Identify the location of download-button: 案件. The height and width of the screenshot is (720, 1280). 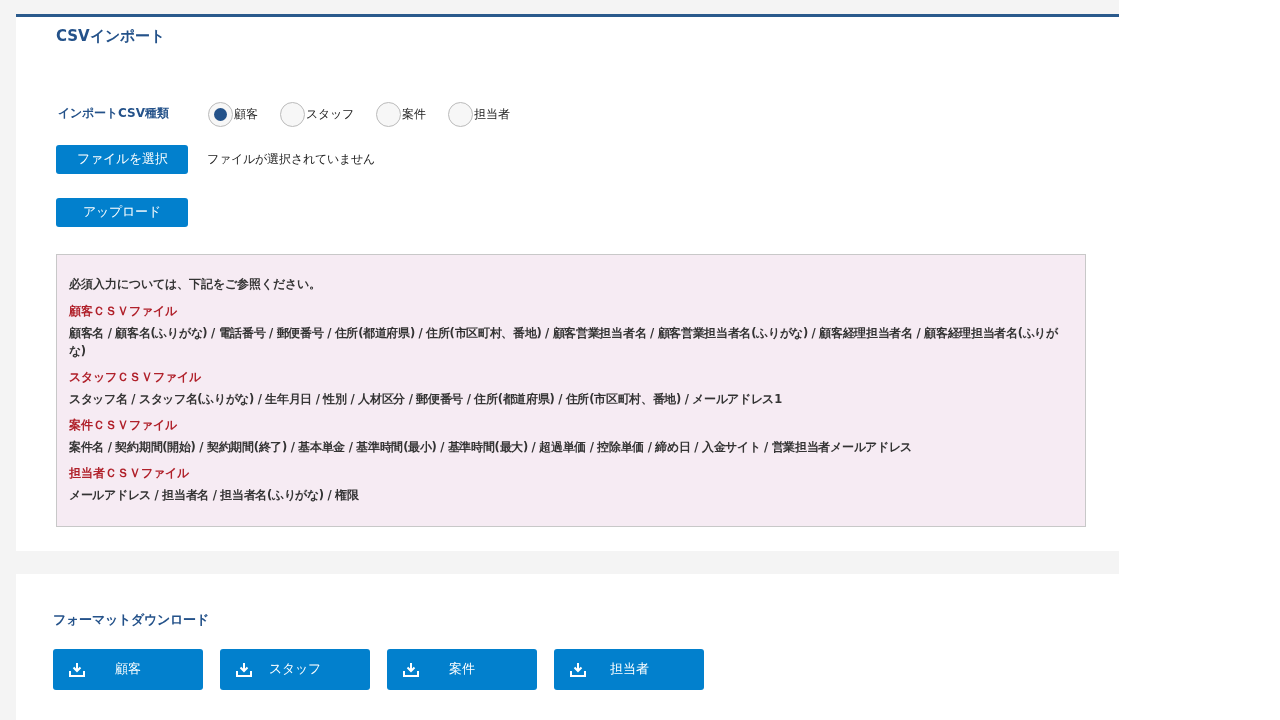
(462, 669).